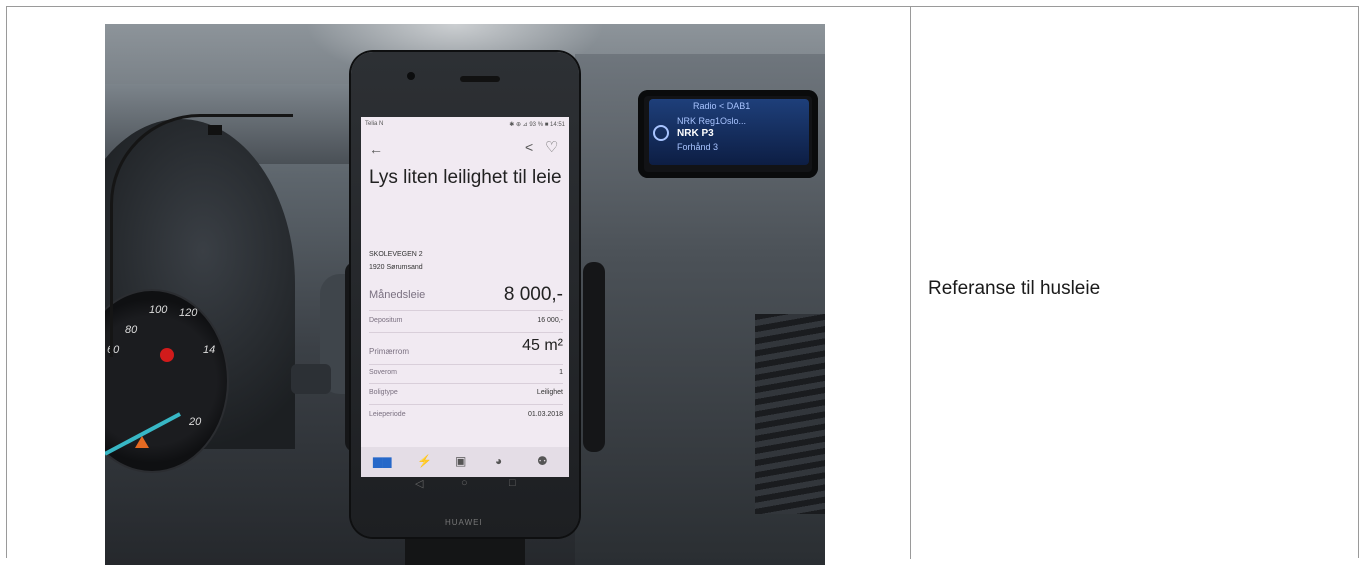  What do you see at coordinates (376, 149) in the screenshot?
I see `back-arrow-icon: ←` at bounding box center [376, 149].